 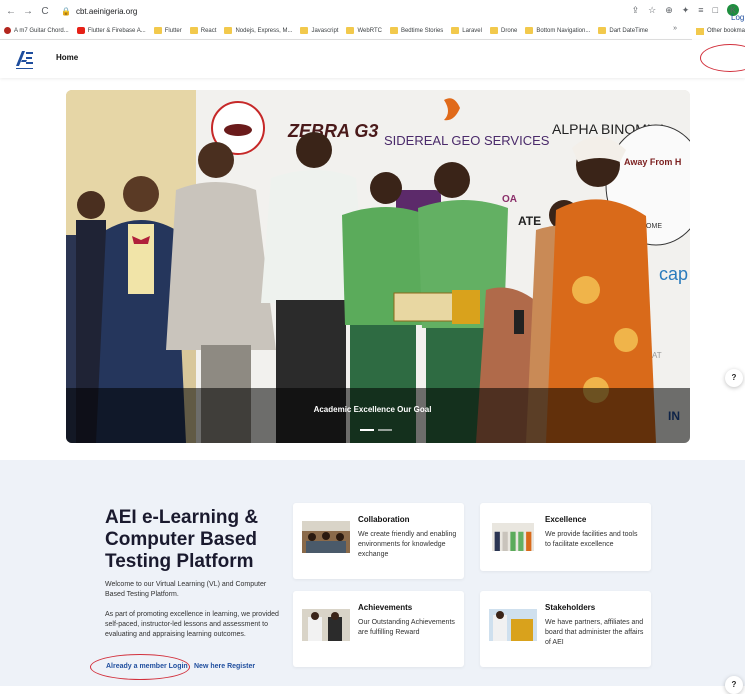 What do you see at coordinates (570, 607) in the screenshot?
I see `card-title: Stakeholders` at bounding box center [570, 607].